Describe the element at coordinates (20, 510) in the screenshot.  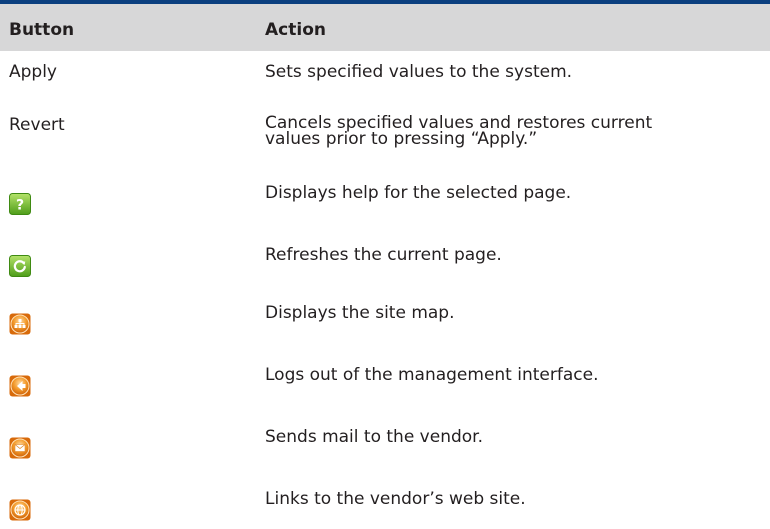
I see `web-site-icon` at that location.